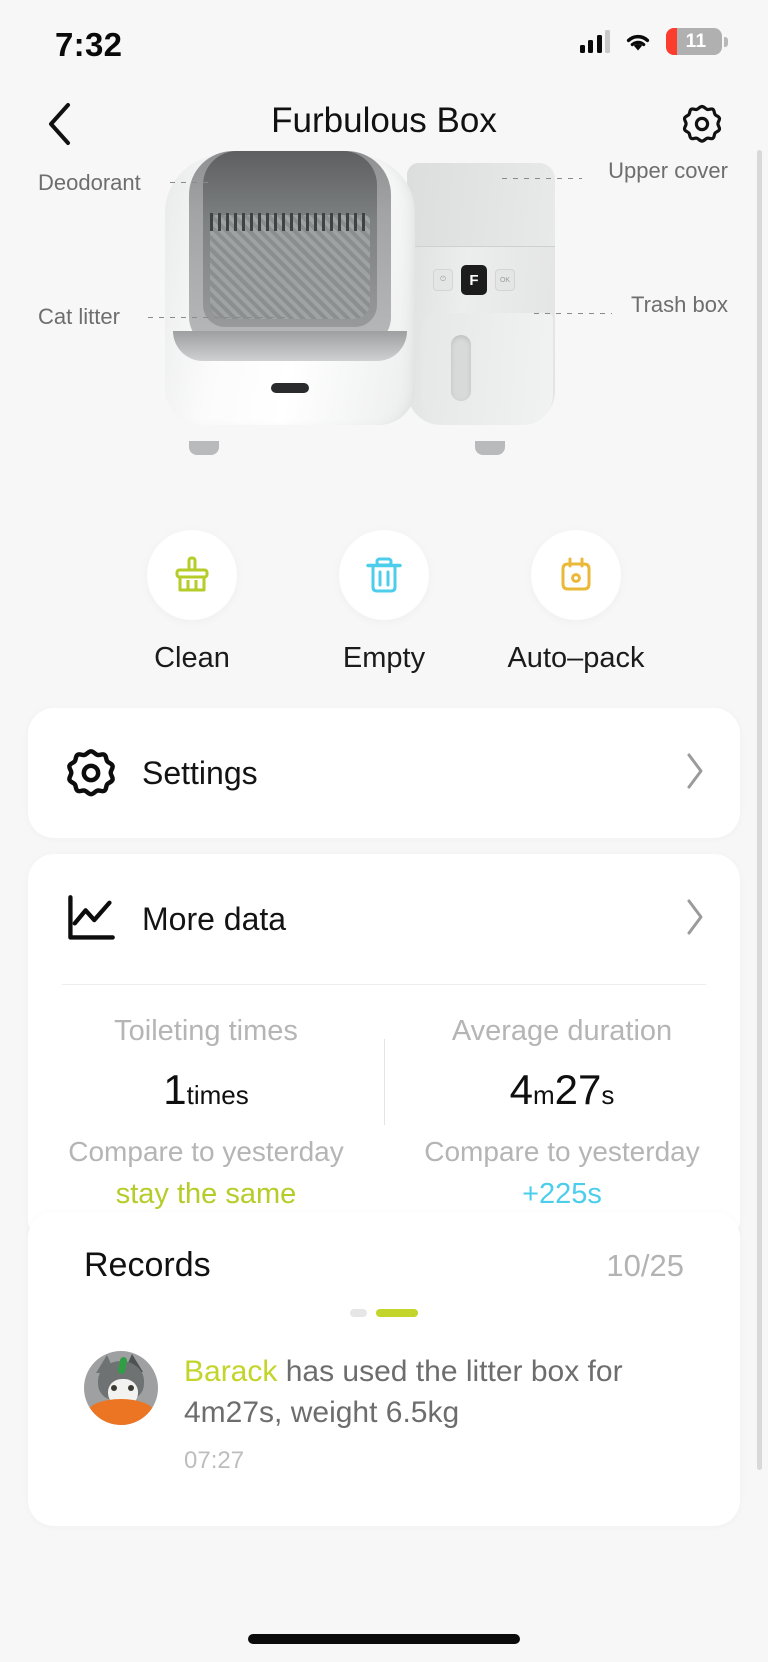 The image size is (768, 1662). Describe the element at coordinates (231, 1371) in the screenshot. I see `record-pet-name: Barack` at that location.